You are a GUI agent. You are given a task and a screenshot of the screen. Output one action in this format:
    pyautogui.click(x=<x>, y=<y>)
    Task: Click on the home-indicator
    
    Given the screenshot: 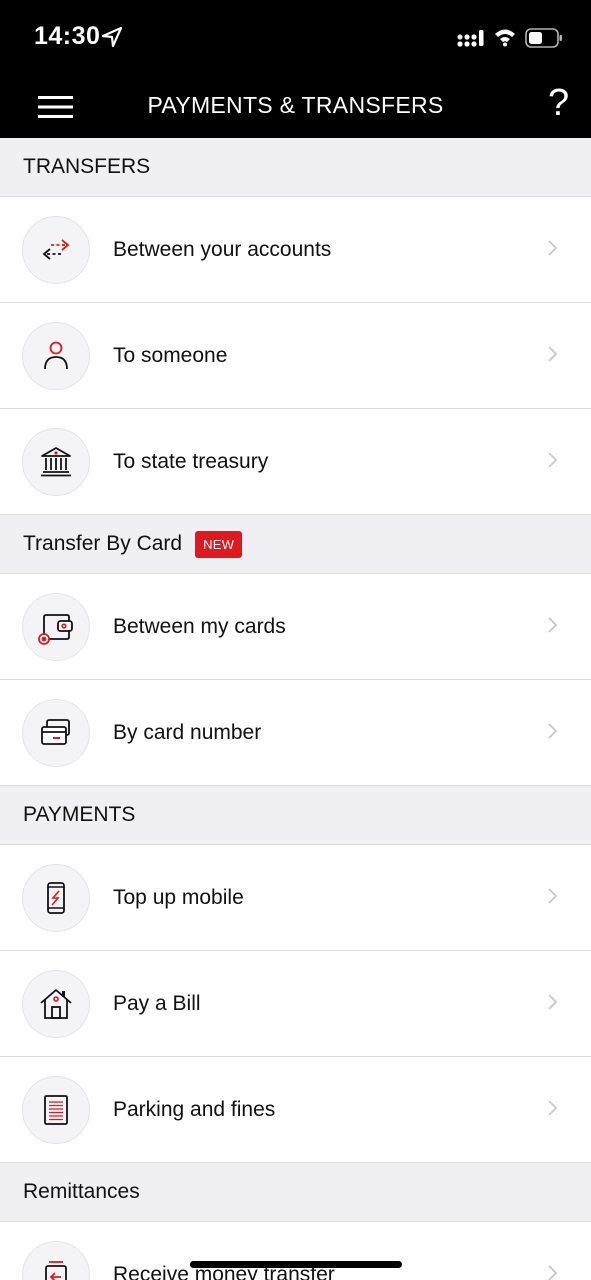 What is the action you would take?
    pyautogui.click(x=296, y=1264)
    